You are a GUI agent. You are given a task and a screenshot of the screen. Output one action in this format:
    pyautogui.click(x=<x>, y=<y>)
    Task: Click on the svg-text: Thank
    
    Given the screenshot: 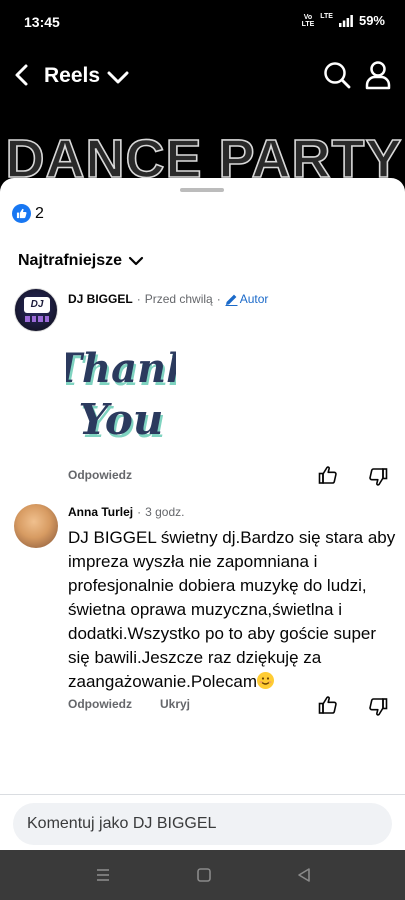 What is the action you would take?
    pyautogui.click(x=121, y=368)
    